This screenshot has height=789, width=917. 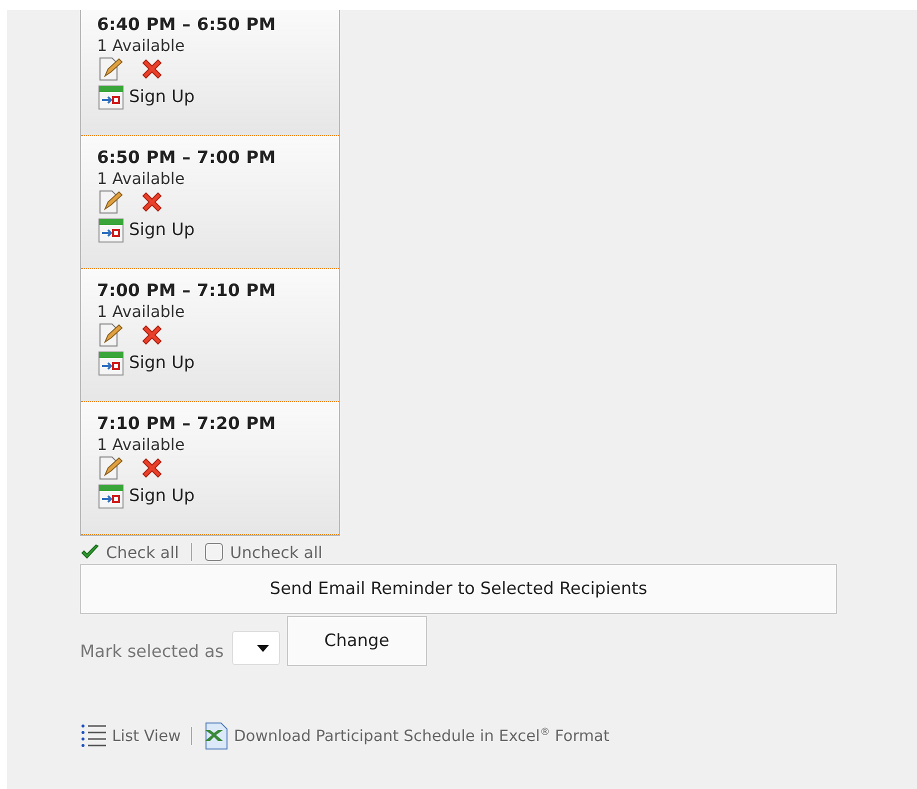 What do you see at coordinates (146, 736) in the screenshot?
I see `list-view-link: List View` at bounding box center [146, 736].